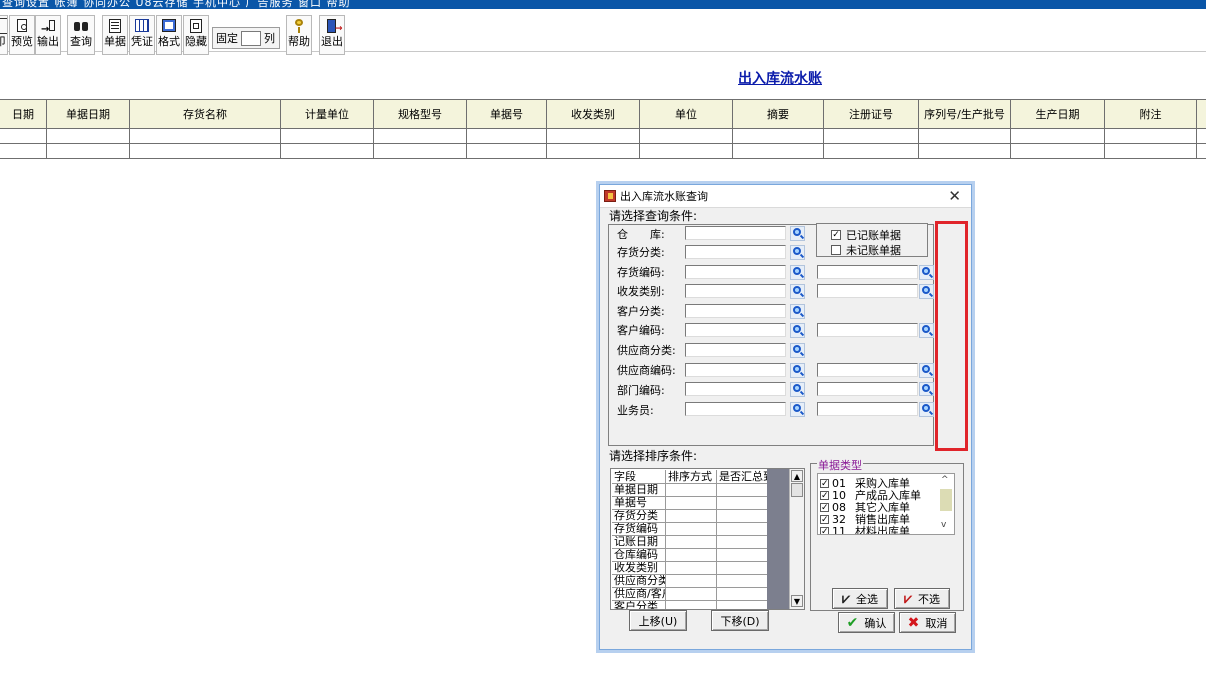  Describe the element at coordinates (23, 114) in the screenshot. I see `column-header-date: 日期` at that location.